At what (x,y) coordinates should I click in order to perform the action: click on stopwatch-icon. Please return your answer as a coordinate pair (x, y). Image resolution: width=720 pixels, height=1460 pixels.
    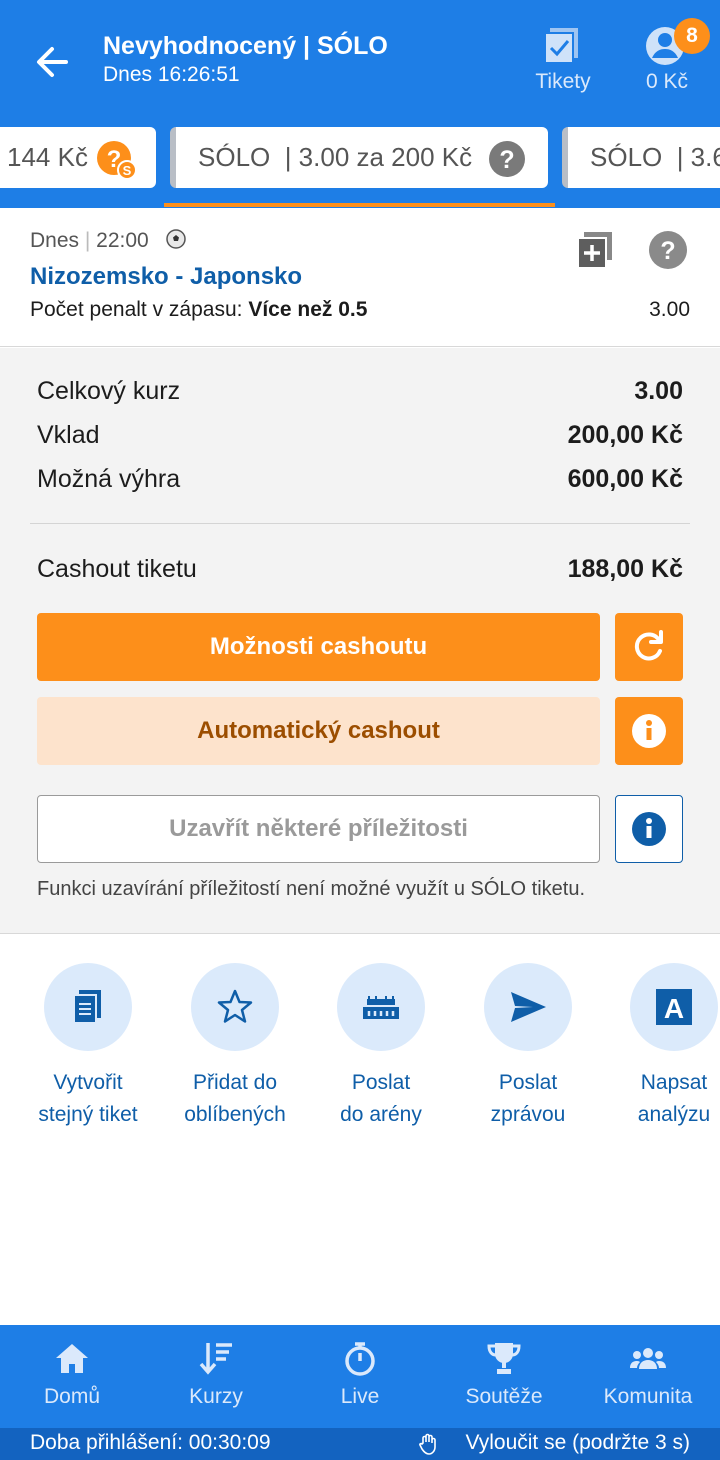
    Looking at the image, I should click on (360, 1359).